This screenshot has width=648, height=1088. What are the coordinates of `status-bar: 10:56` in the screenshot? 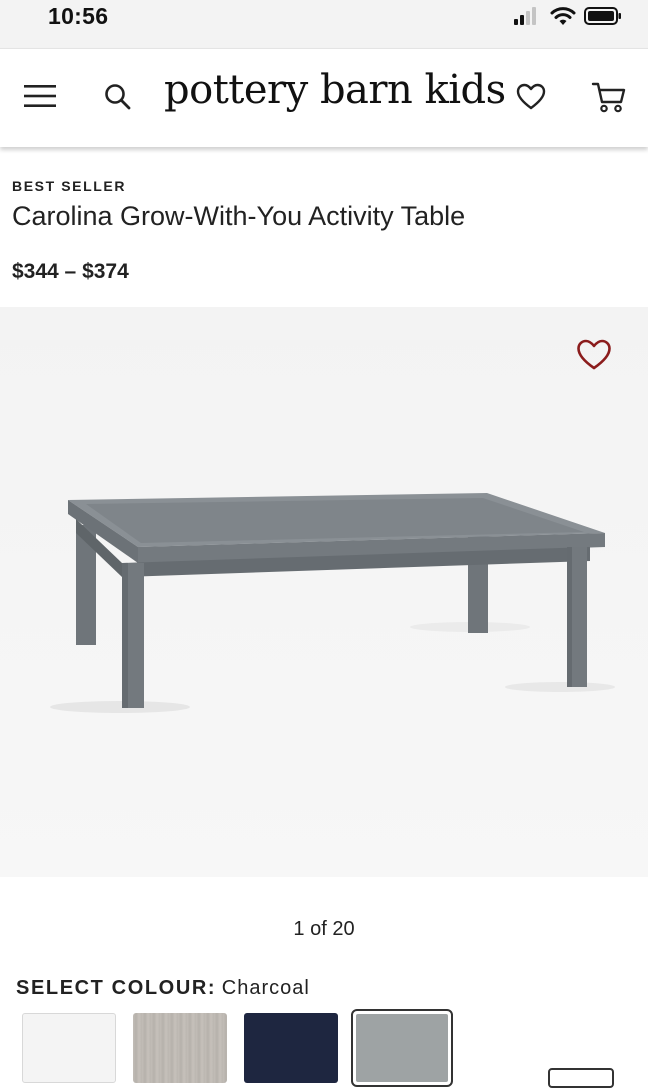 It's located at (324, 24).